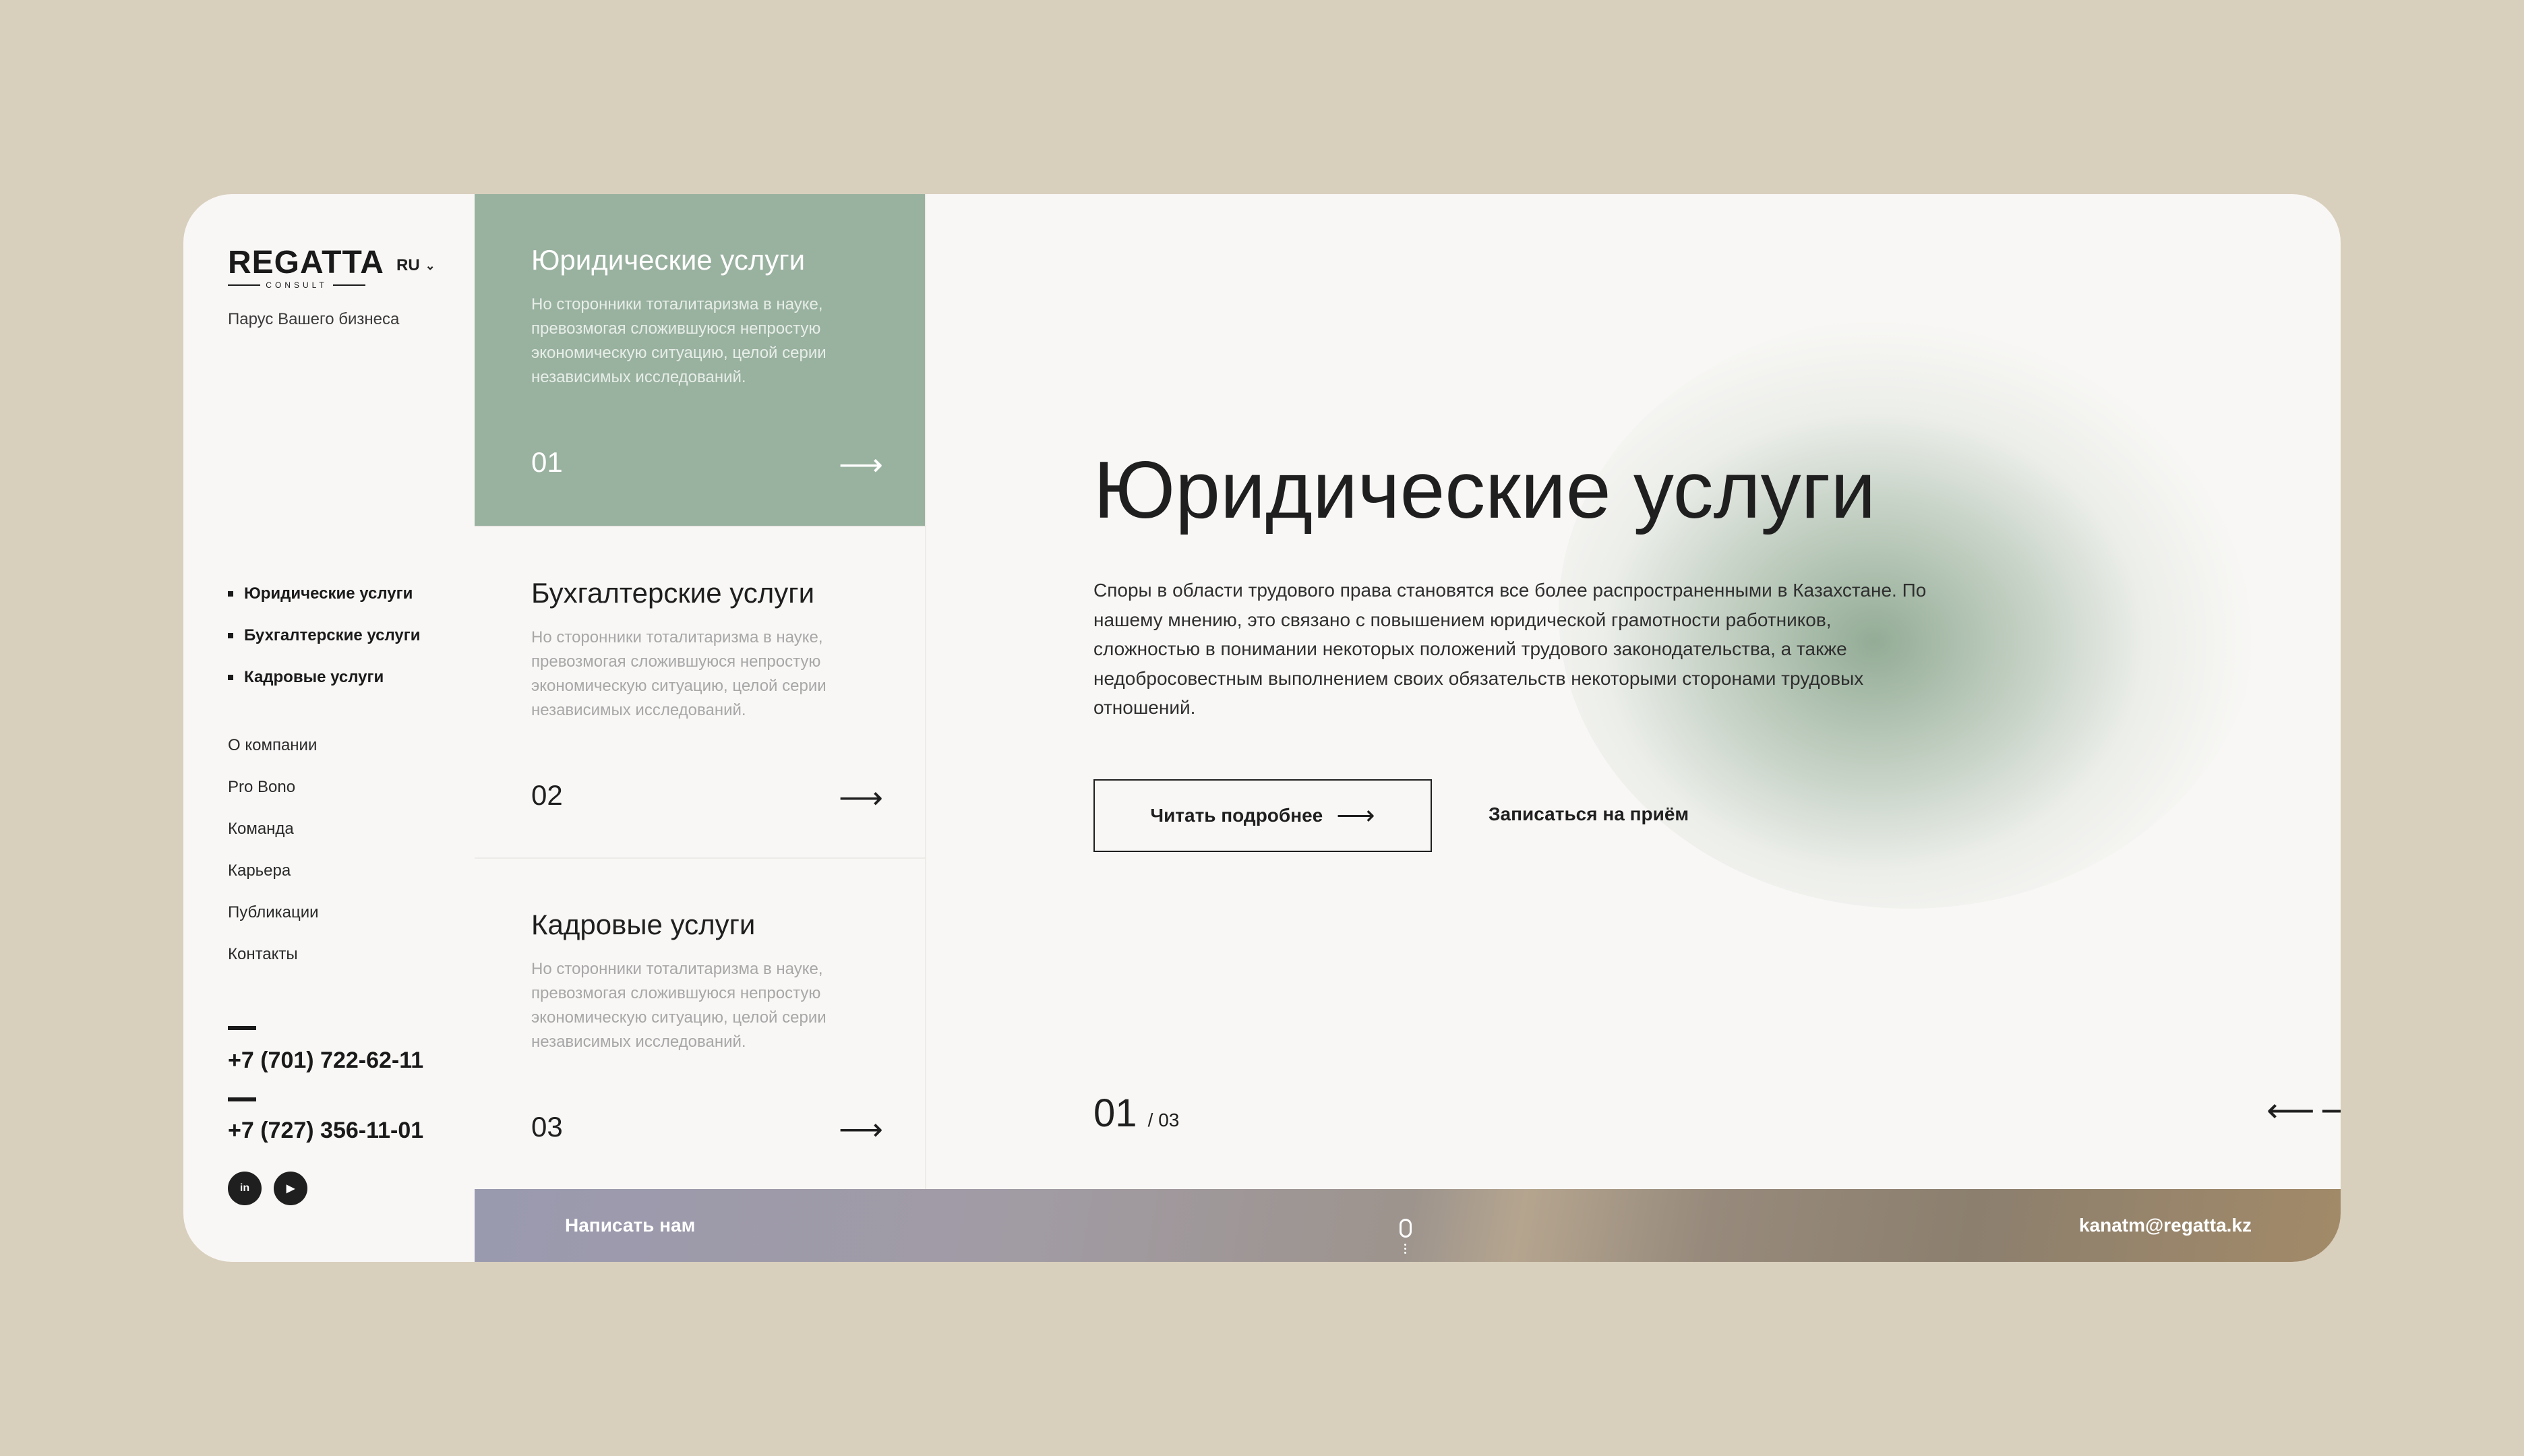  Describe the element at coordinates (273, 884) in the screenshot. I see `nav-item-career: Карьера` at that location.